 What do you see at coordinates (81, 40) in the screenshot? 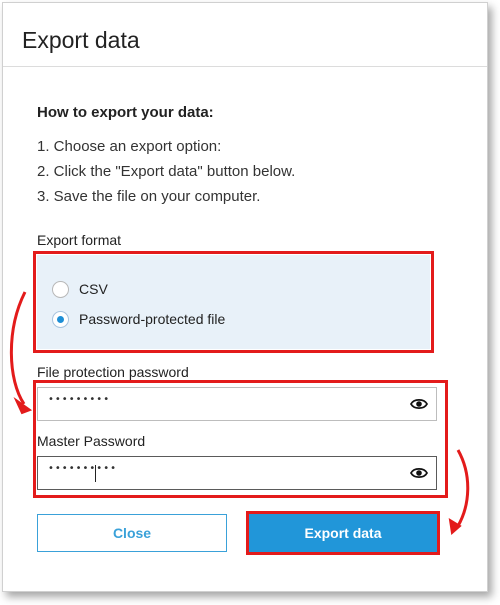
I see `dialog-title: Export data` at bounding box center [81, 40].